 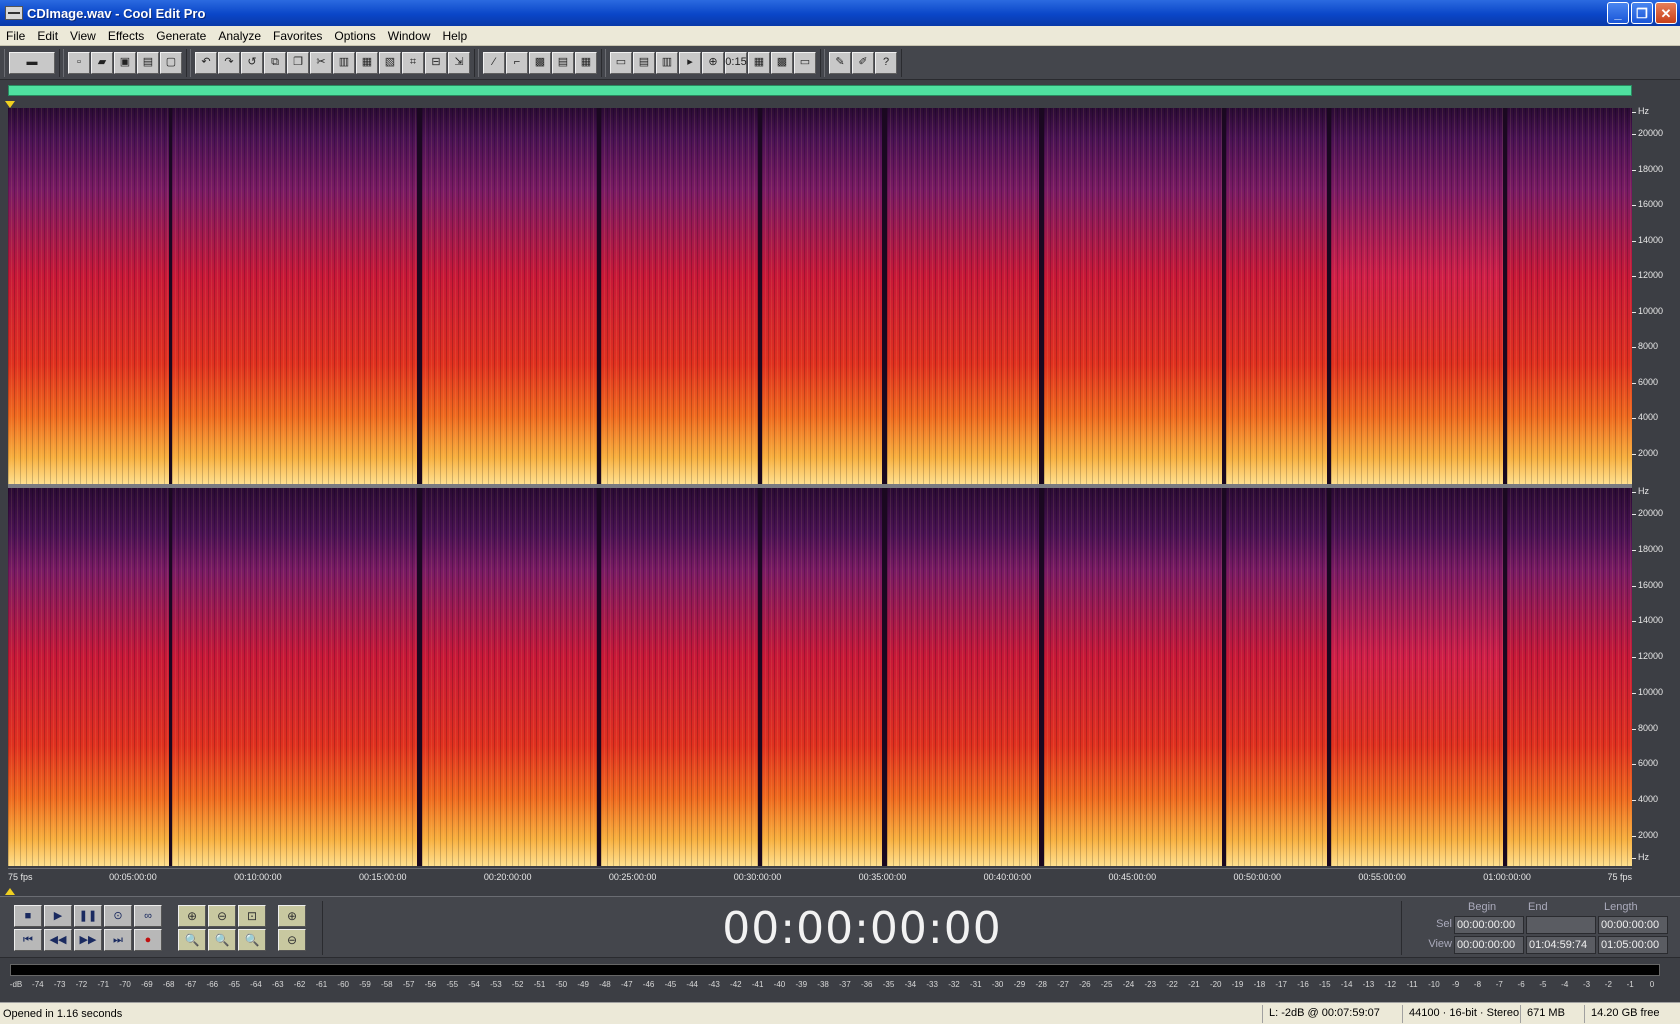 What do you see at coordinates (171, 62) in the screenshot?
I see `close-file-icon: ▢` at bounding box center [171, 62].